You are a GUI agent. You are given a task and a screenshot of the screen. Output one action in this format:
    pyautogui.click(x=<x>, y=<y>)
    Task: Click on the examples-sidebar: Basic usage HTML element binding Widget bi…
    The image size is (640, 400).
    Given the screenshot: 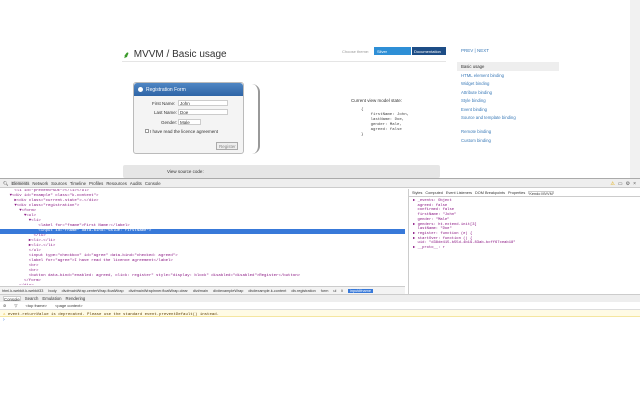 What is the action you would take?
    pyautogui.click(x=508, y=103)
    